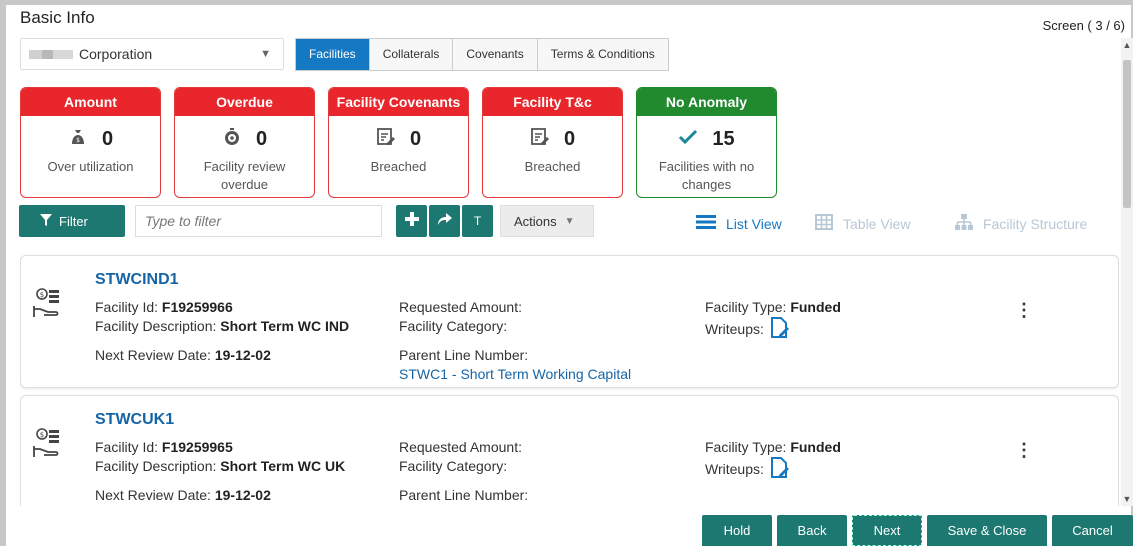 Image resolution: width=1133 pixels, height=546 pixels. What do you see at coordinates (877, 223) in the screenshot?
I see `table-view-label: Table View` at bounding box center [877, 223].